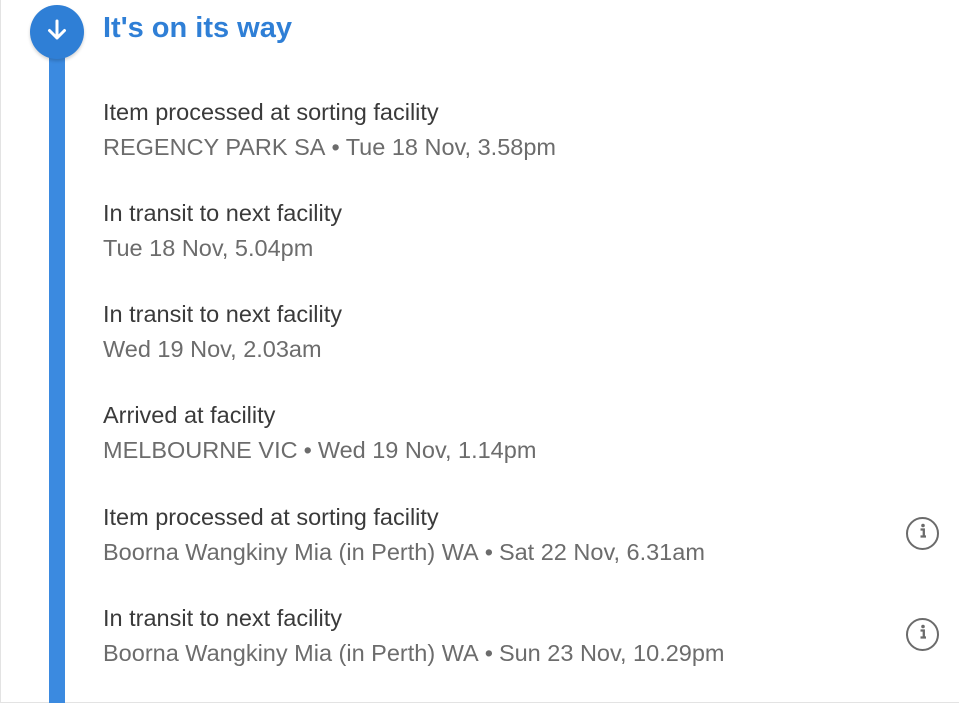 Image resolution: width=959 pixels, height=705 pixels. Describe the element at coordinates (611, 653) in the screenshot. I see `event-datetime: Sun 23 Nov, 10.29pm` at that location.